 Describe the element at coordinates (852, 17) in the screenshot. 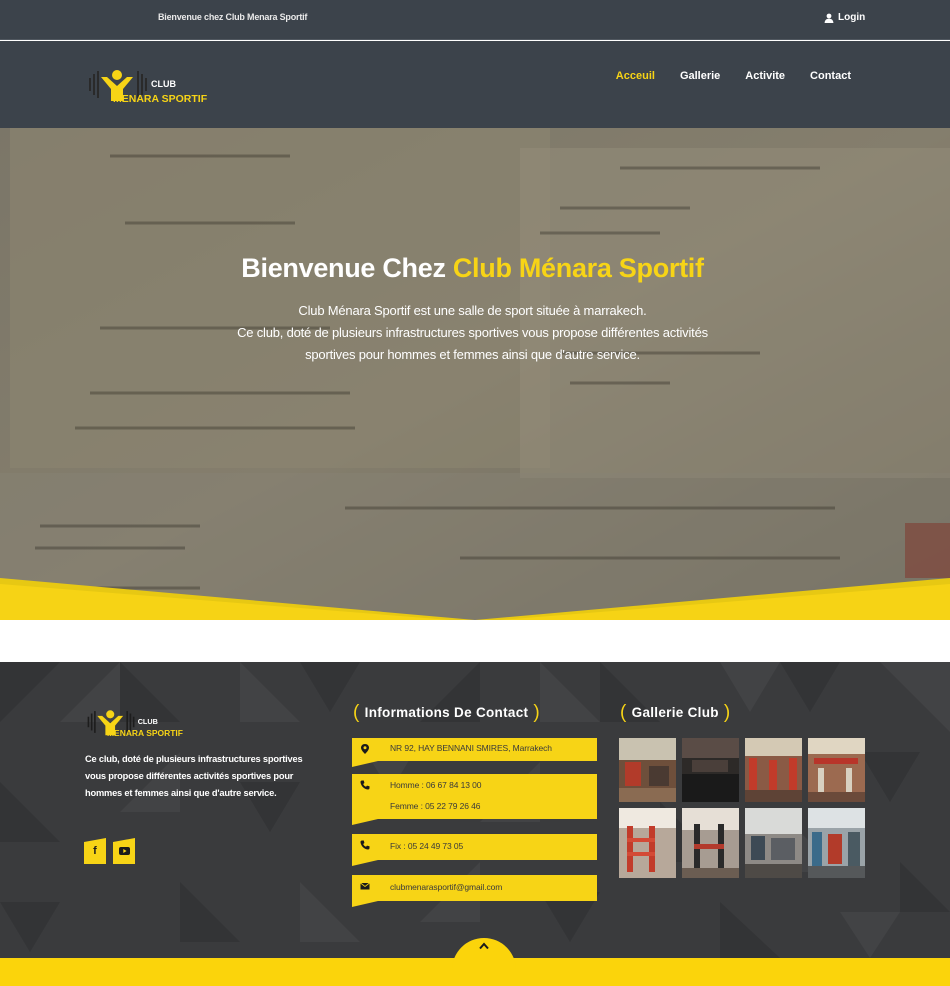

I see `login-label: Login` at that location.